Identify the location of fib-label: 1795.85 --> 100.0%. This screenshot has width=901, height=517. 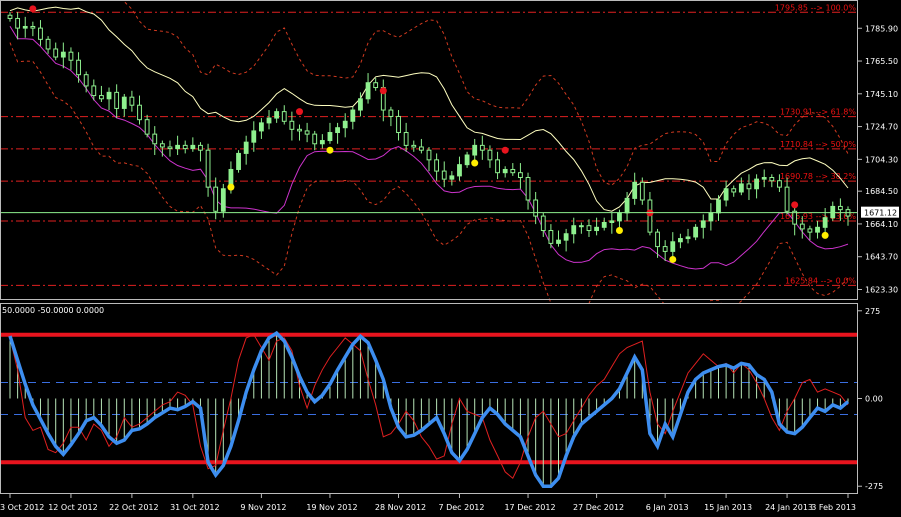
(816, 7).